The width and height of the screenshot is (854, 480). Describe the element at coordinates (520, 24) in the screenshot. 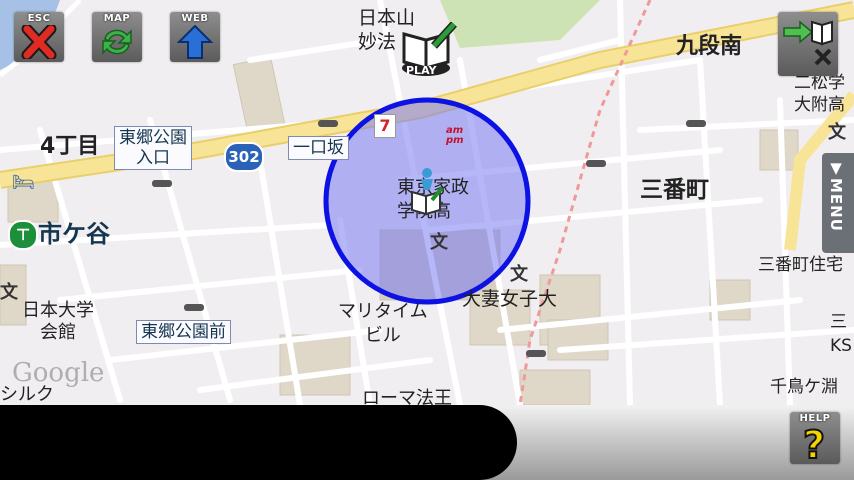

I see `park-area` at that location.